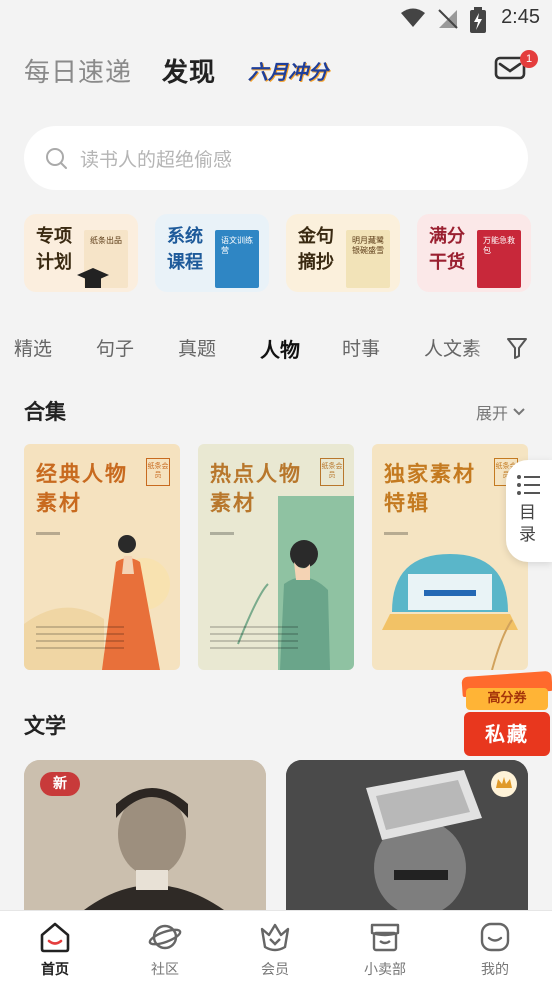  I want to click on mail-button: 1, so click(516, 68).